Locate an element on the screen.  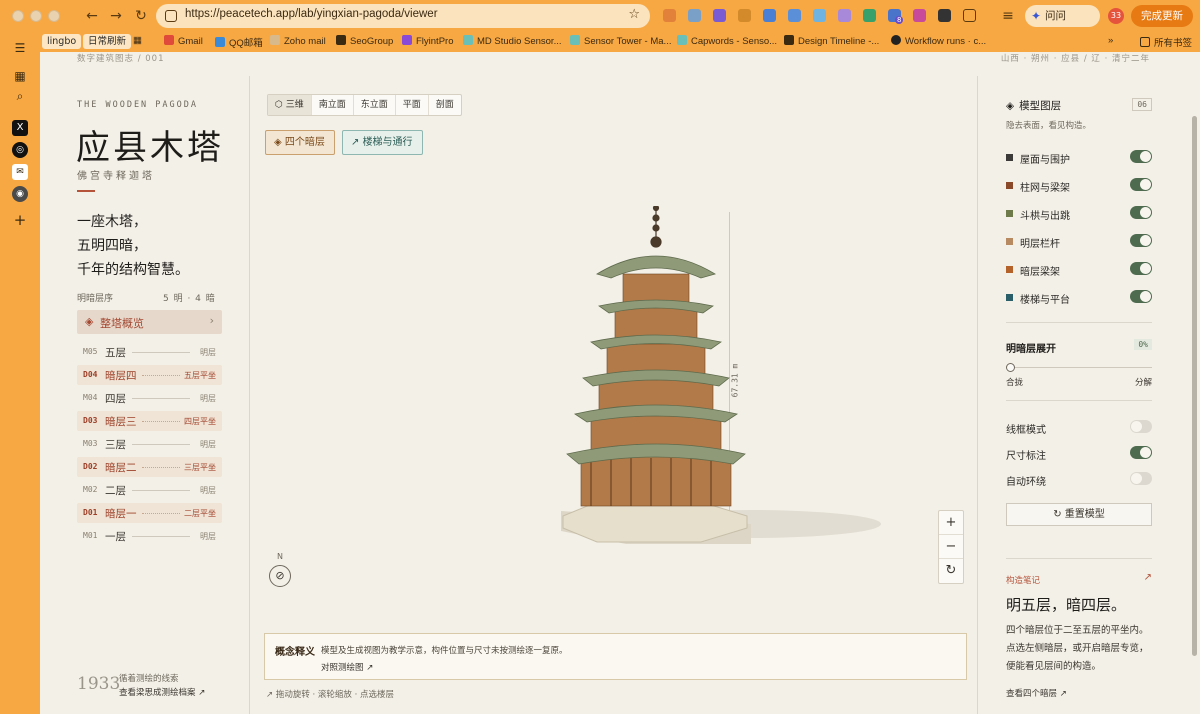
bookmark-folder-lingbo: lingbo is located at coordinates (62, 41).